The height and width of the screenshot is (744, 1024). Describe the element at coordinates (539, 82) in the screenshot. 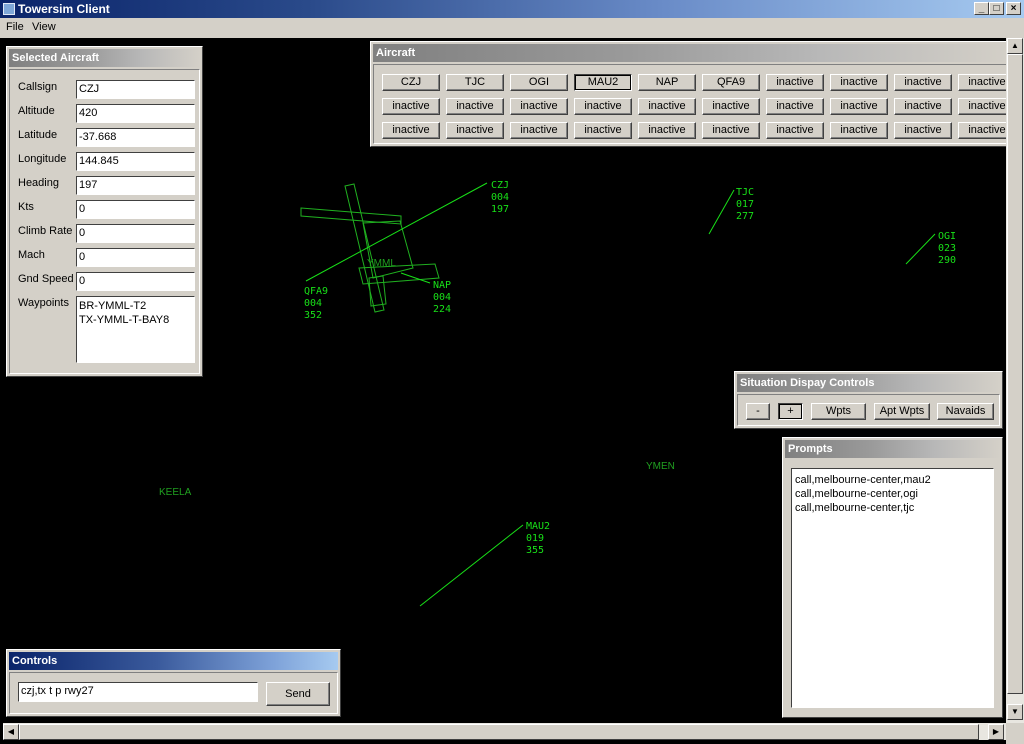

I see `aircraft-button-ogi: OGI` at that location.